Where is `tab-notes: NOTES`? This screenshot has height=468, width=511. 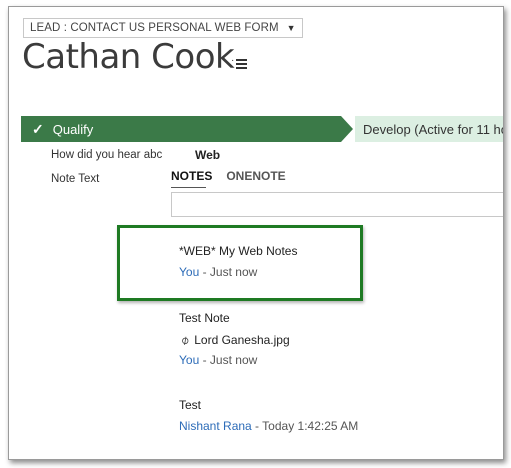 tab-notes: NOTES is located at coordinates (191, 176).